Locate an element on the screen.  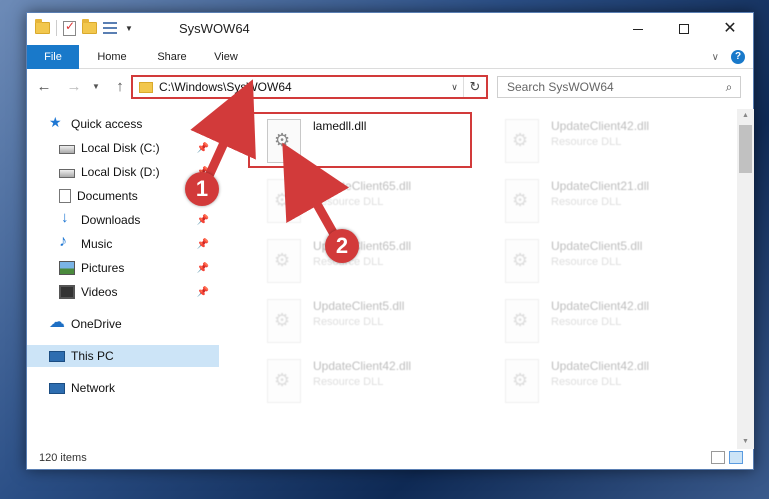
tab-share: Share is located at coordinates (172, 57).